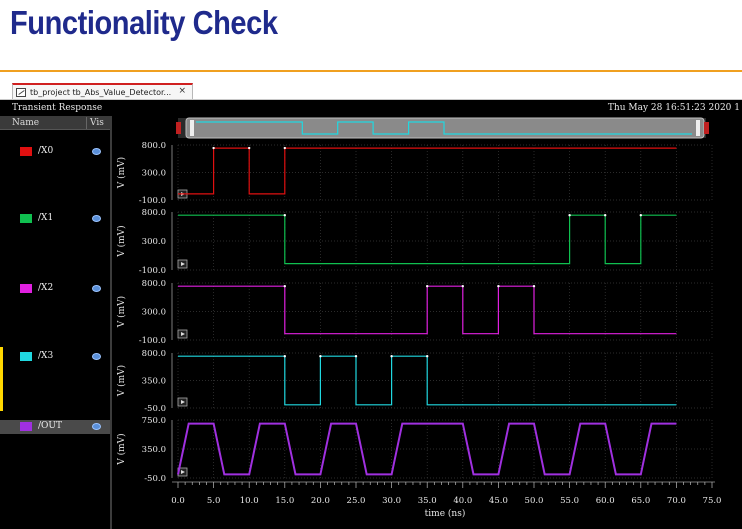  Describe the element at coordinates (569, 501) in the screenshot. I see `x-tick-label: 55.0` at that location.